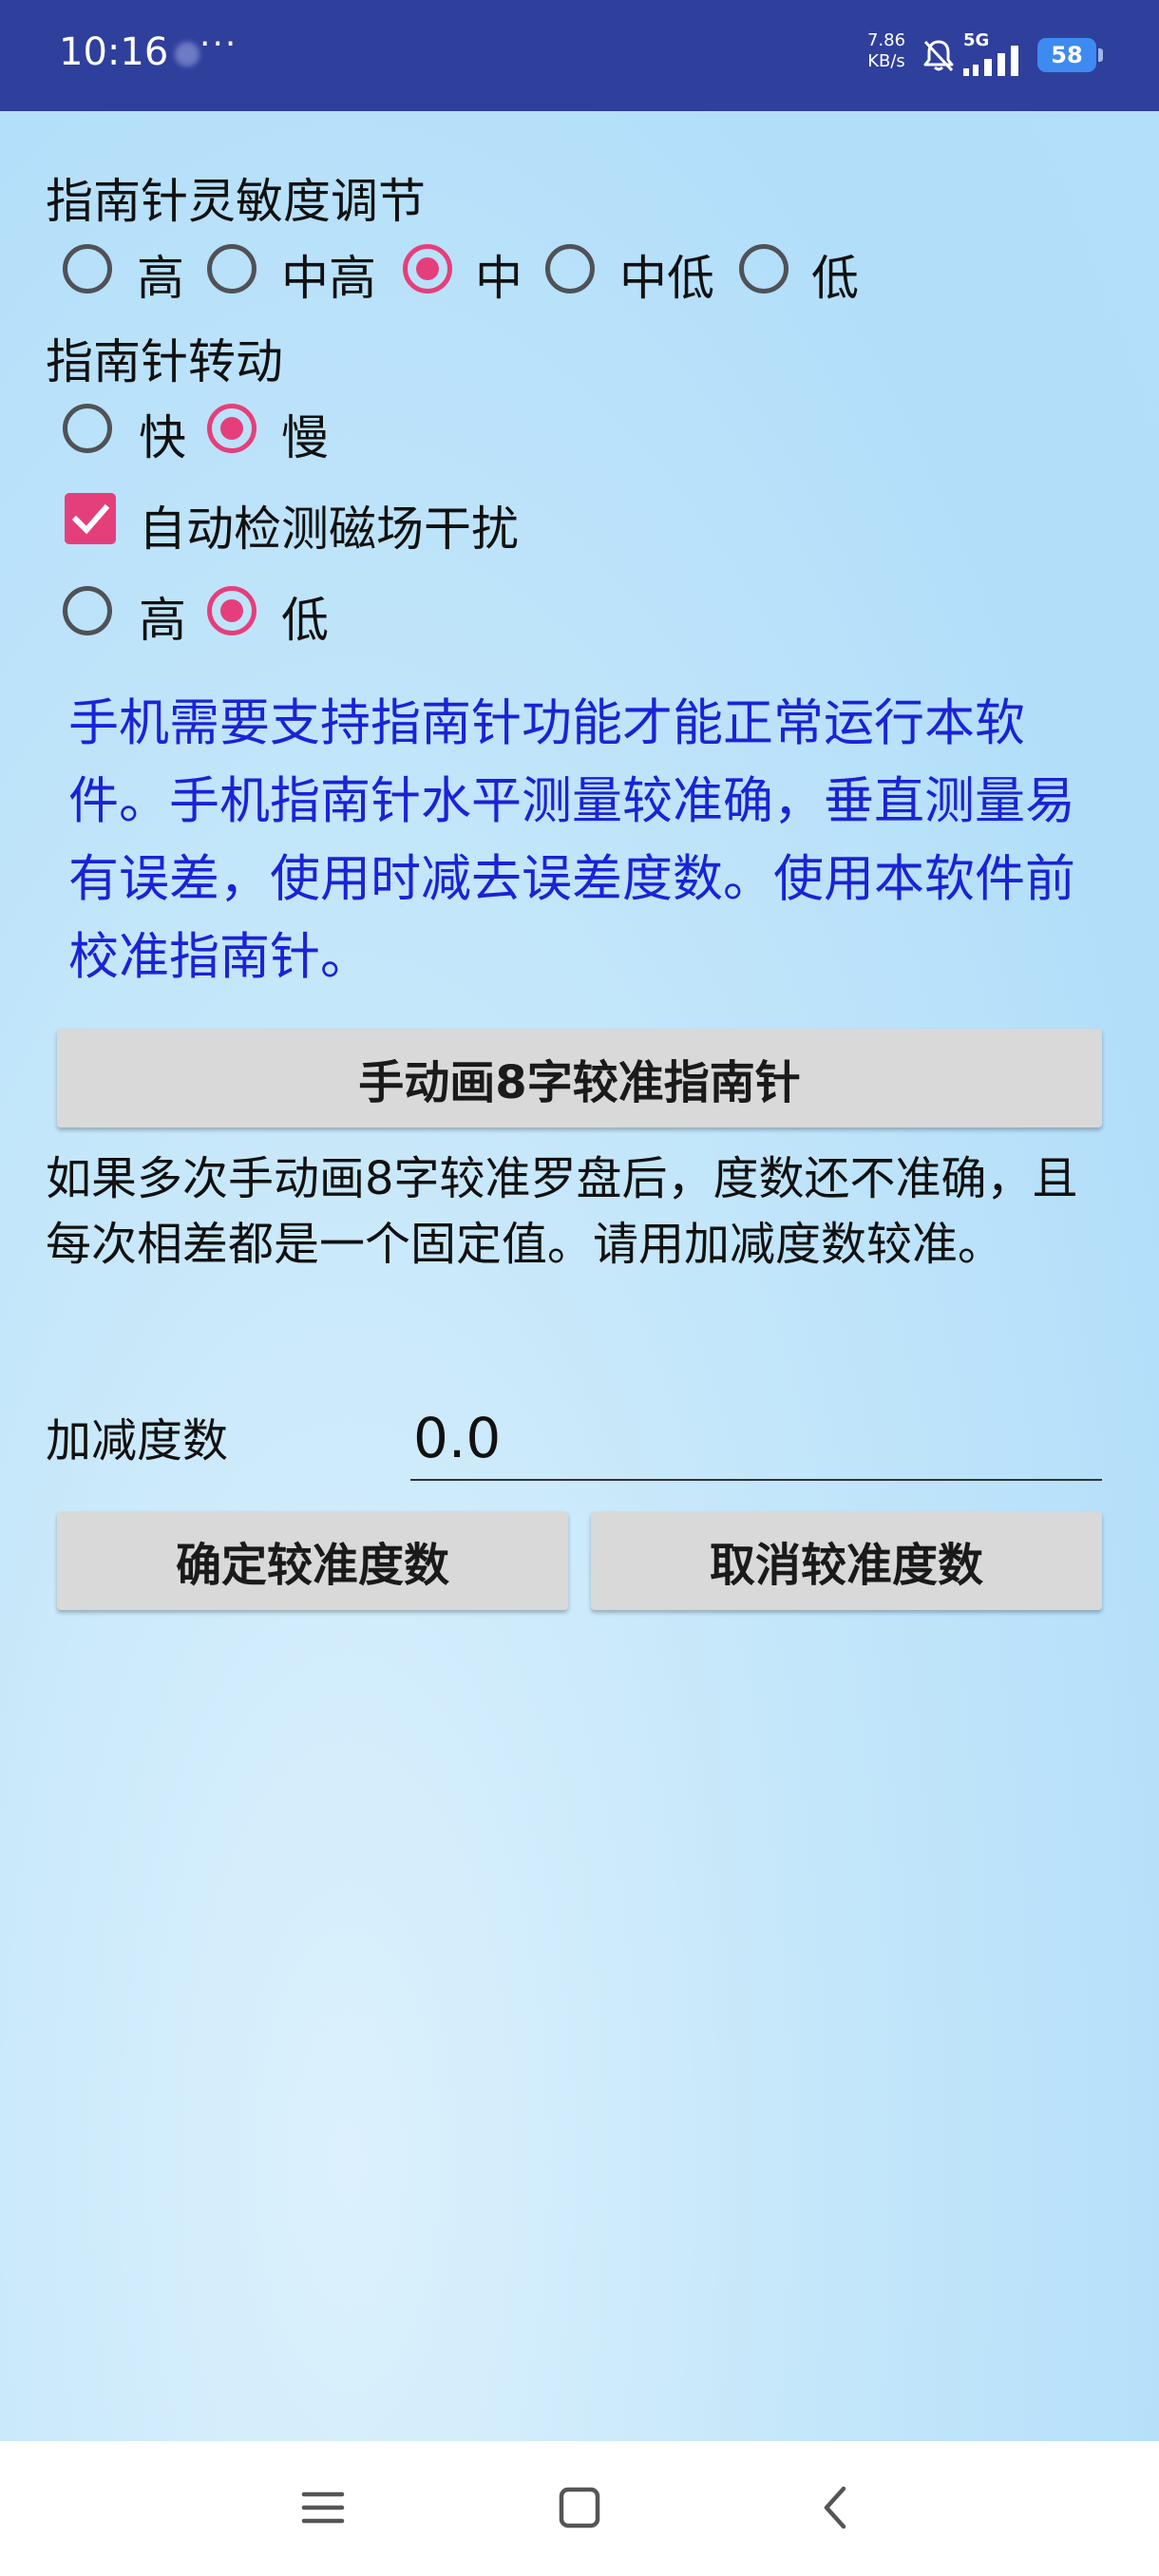 The height and width of the screenshot is (2576, 1159). I want to click on back-icon, so click(836, 2507).